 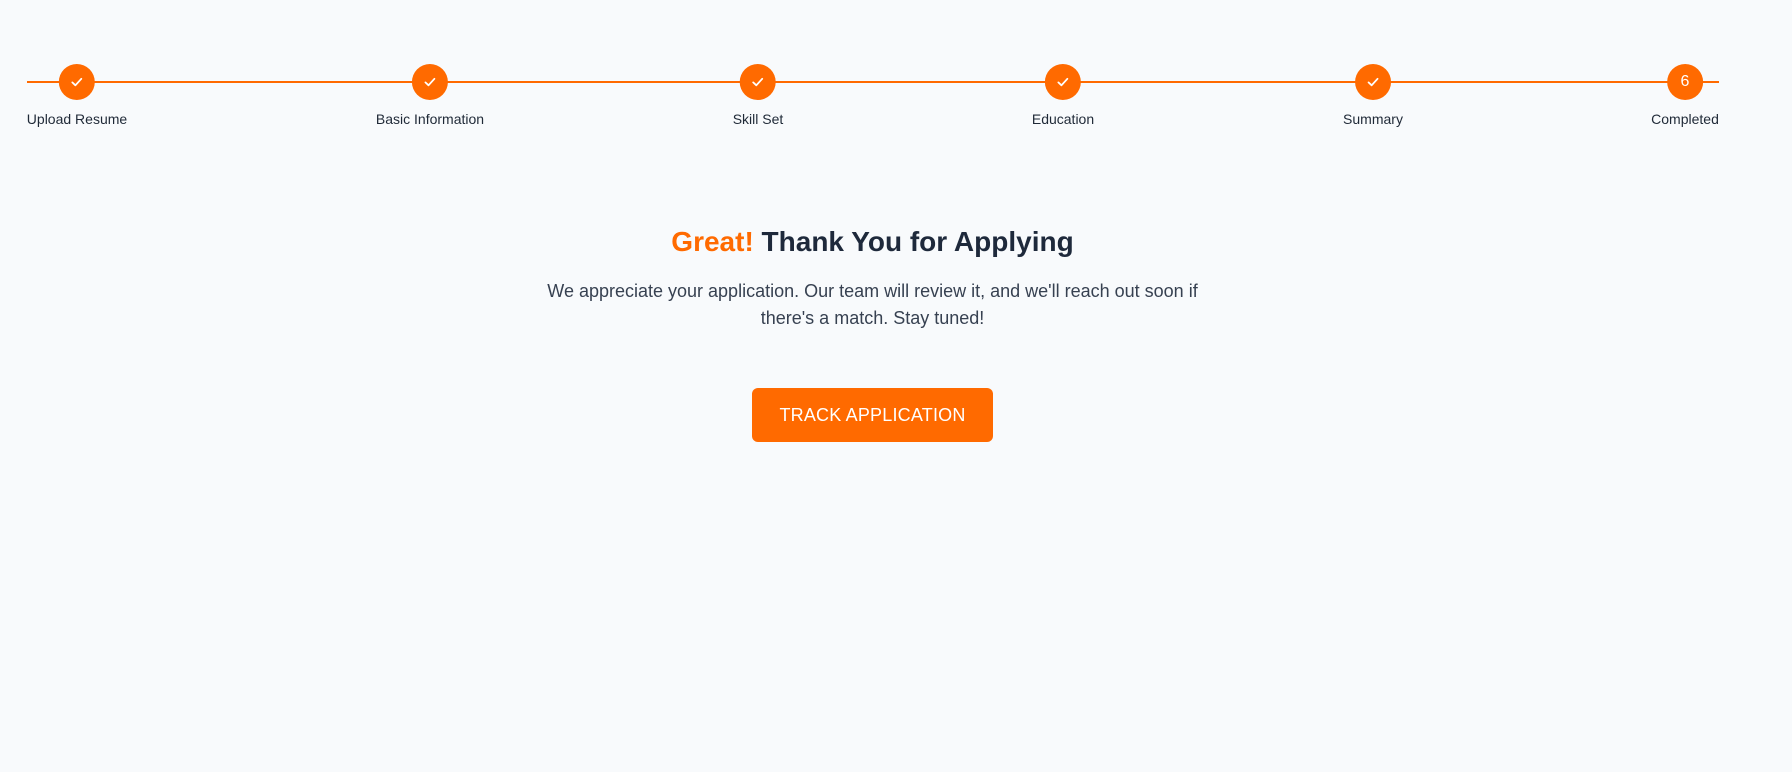 What do you see at coordinates (77, 119) in the screenshot?
I see `step-label: Upload Resume` at bounding box center [77, 119].